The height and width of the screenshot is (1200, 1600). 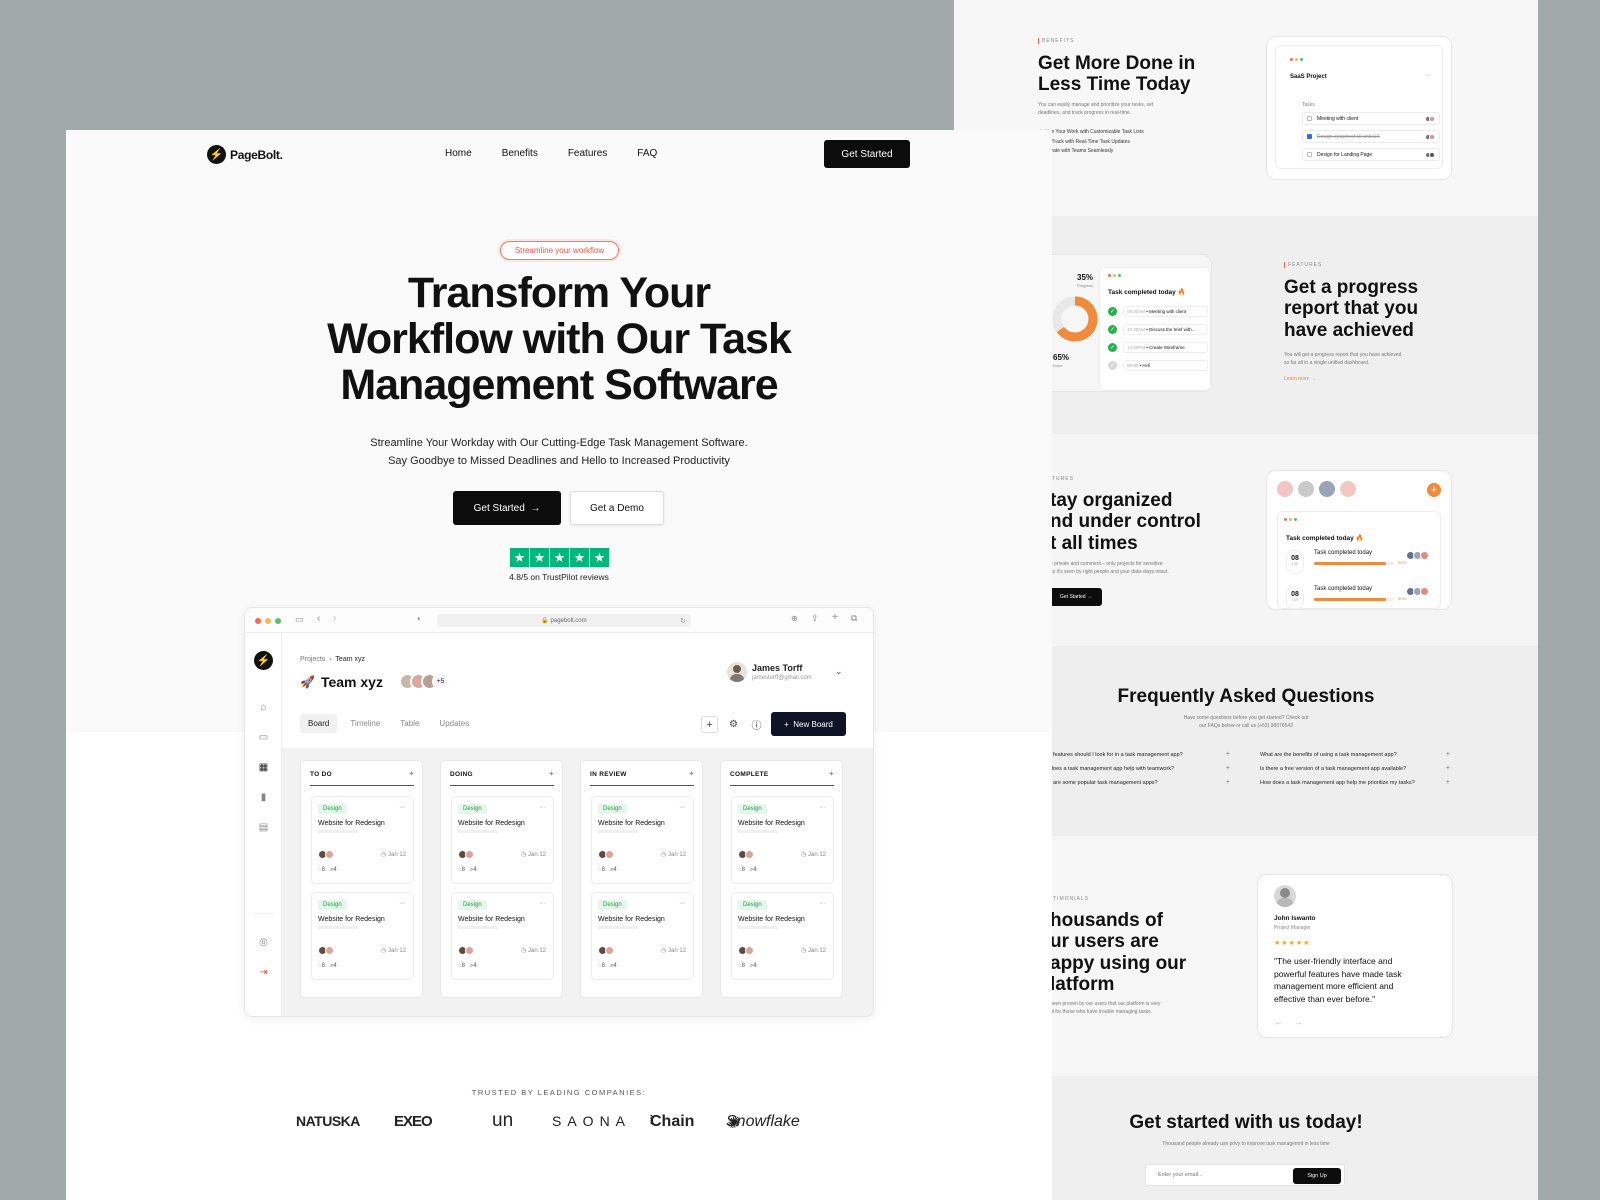 What do you see at coordinates (587, 153) in the screenshot?
I see `nav-features: Features` at bounding box center [587, 153].